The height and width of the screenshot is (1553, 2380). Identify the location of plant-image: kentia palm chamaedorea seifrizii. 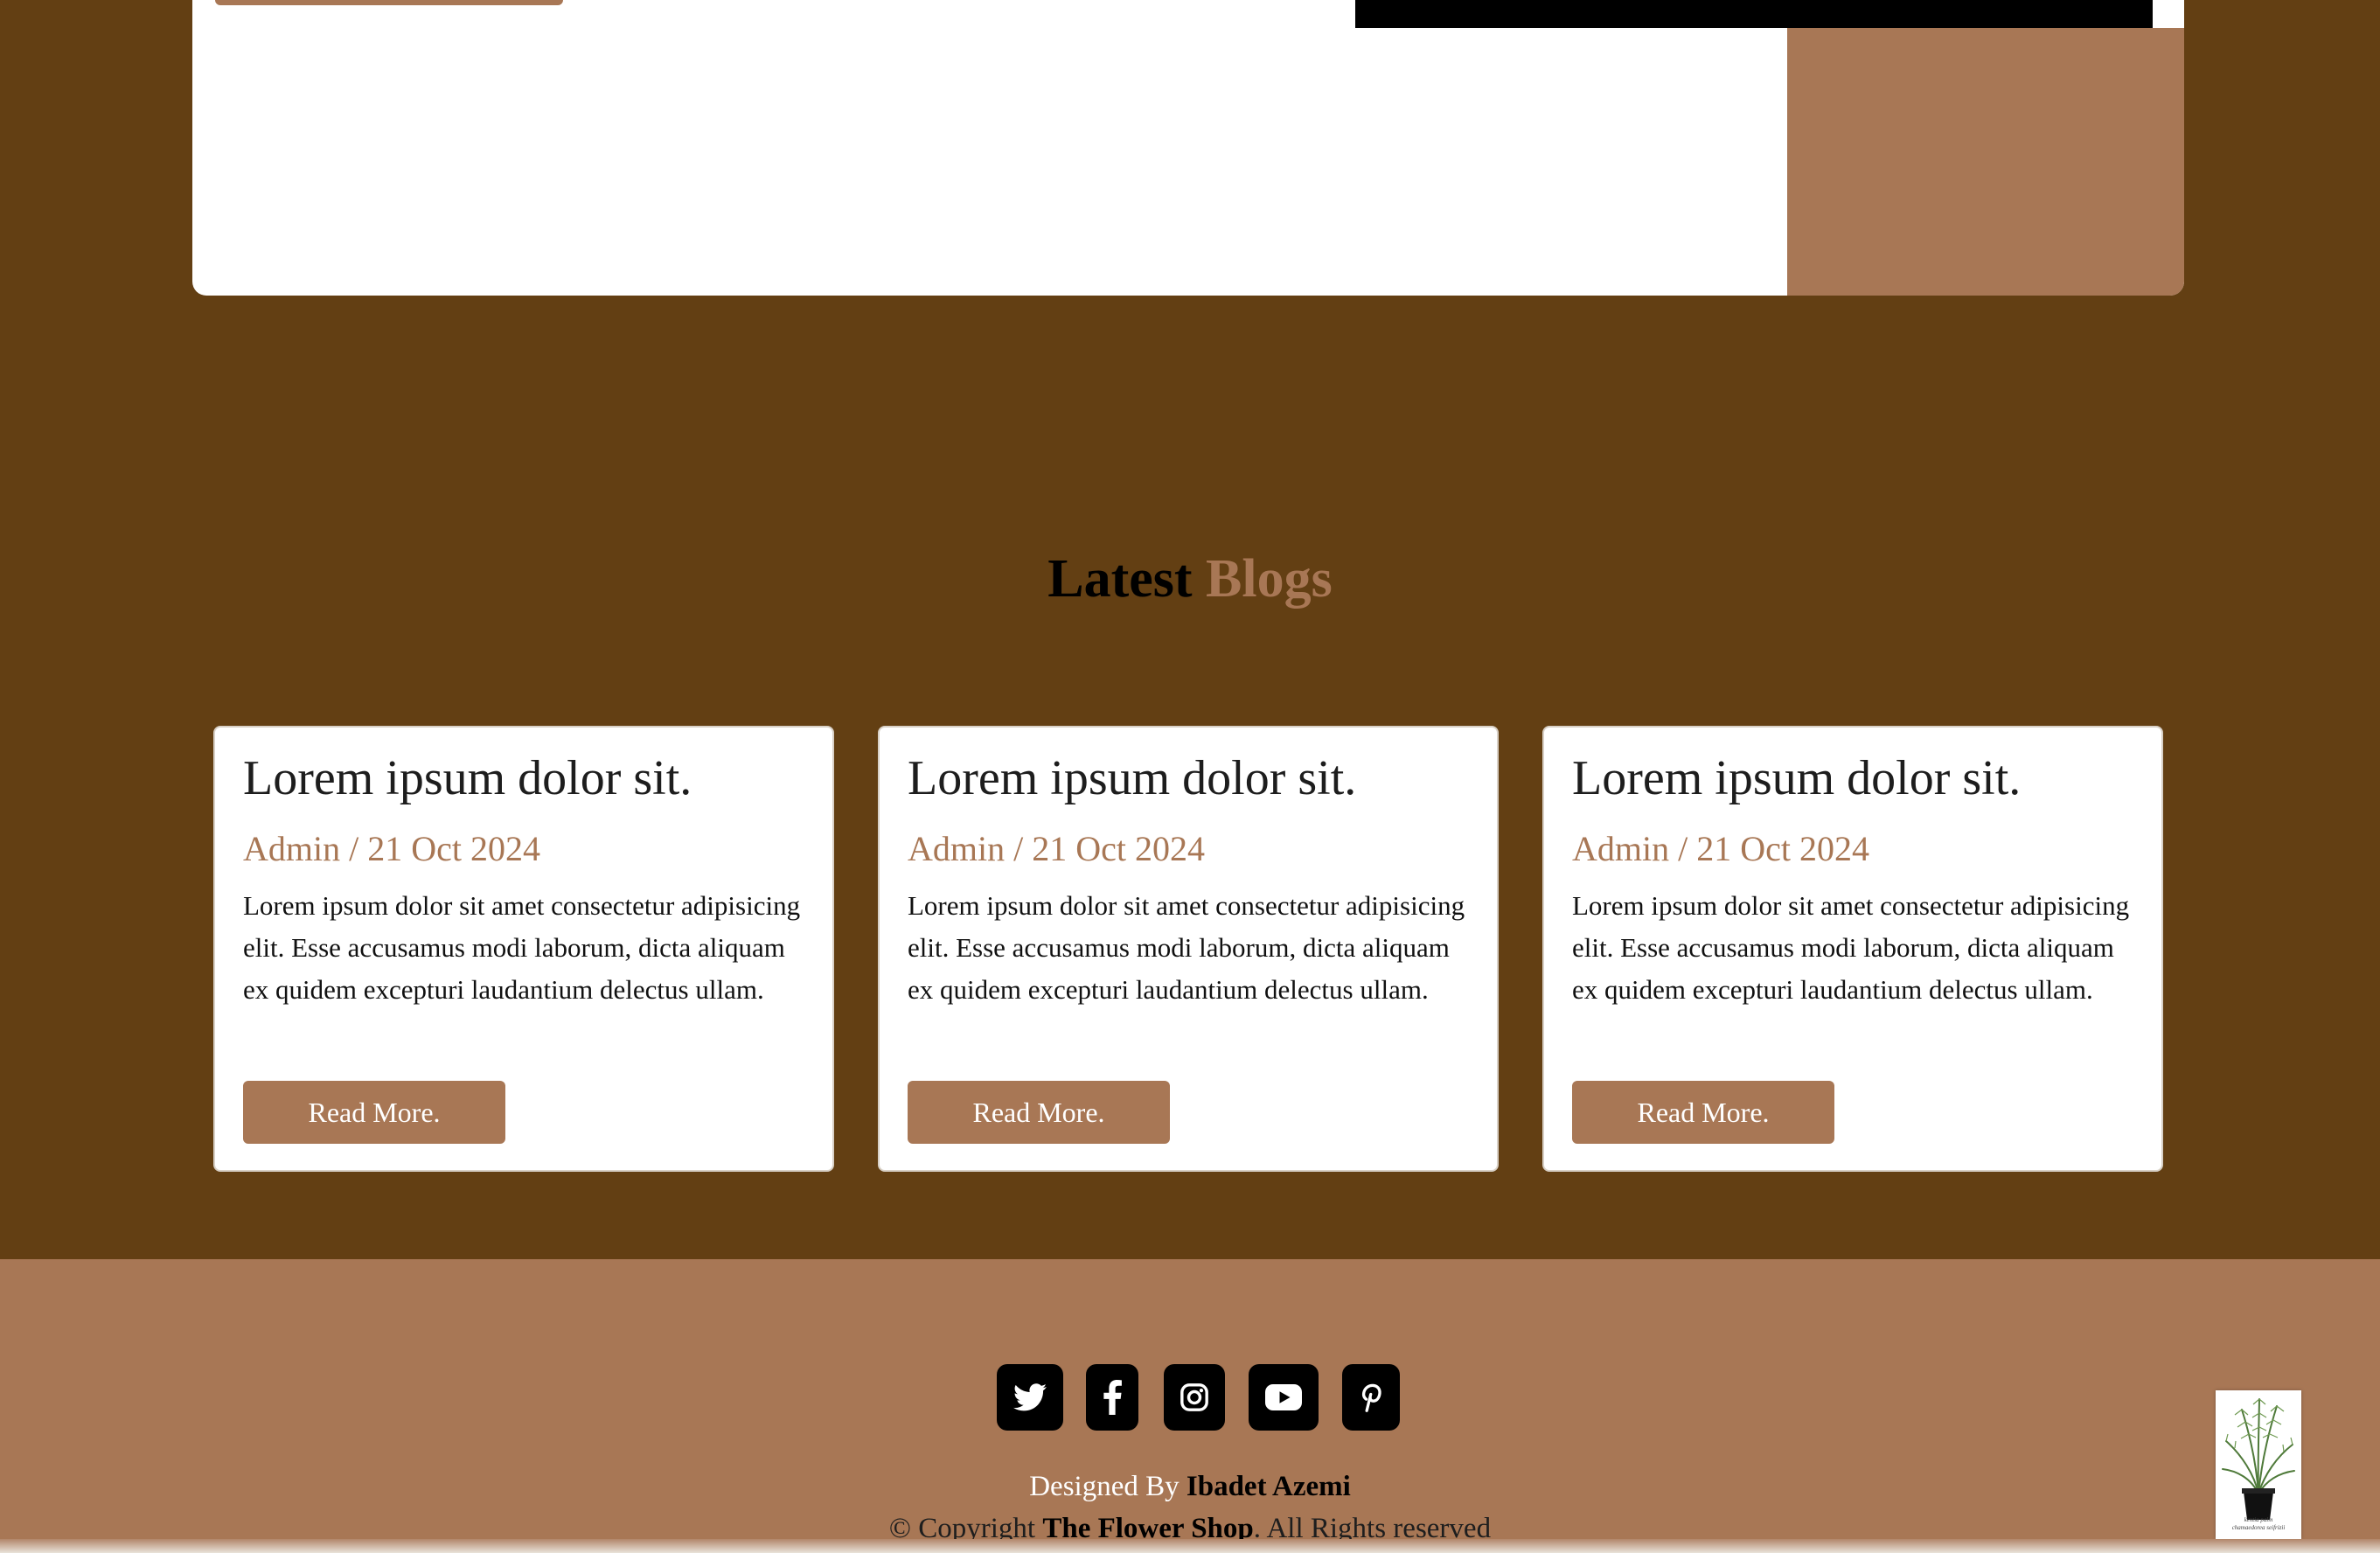
(2258, 1464).